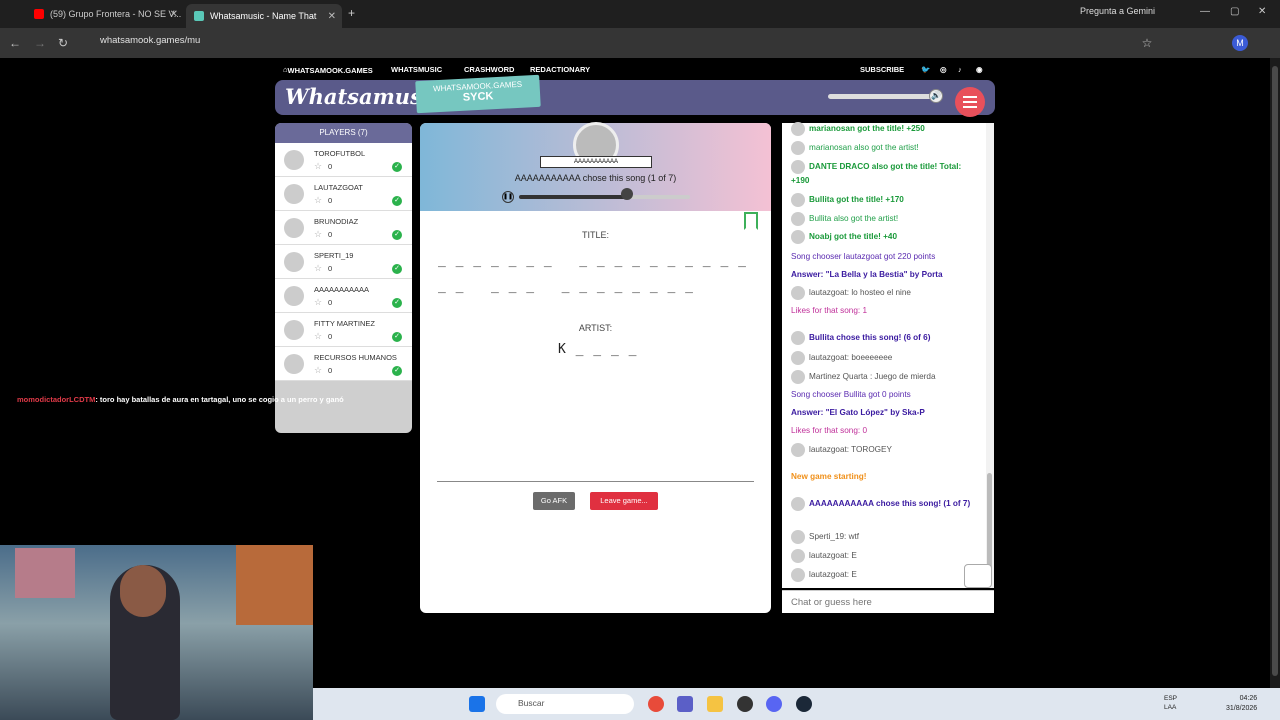 The height and width of the screenshot is (720, 1280). Describe the element at coordinates (990, 355) in the screenshot. I see `chat-scrollbar` at that location.